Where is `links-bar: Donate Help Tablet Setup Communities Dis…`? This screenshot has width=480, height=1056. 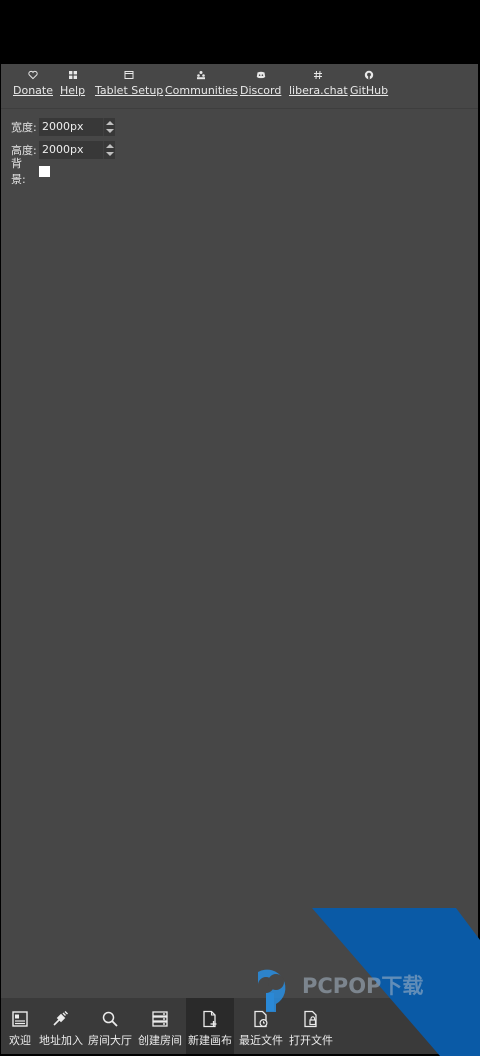 links-bar: Donate Help Tablet Setup Communities Dis… is located at coordinates (239, 86).